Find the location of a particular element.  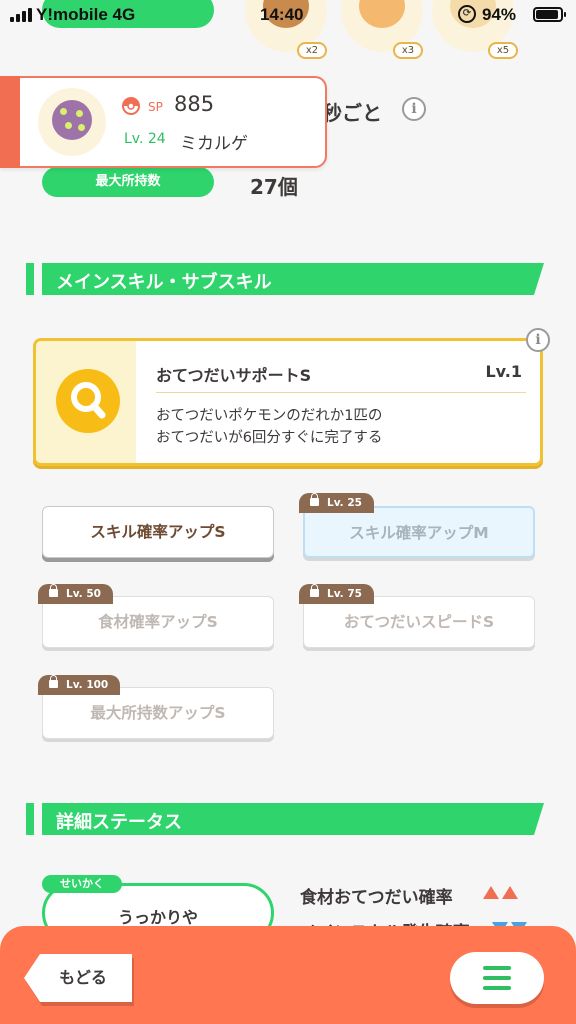

skills-section-header: メインスキル・サブスキル is located at coordinates (285, 279).